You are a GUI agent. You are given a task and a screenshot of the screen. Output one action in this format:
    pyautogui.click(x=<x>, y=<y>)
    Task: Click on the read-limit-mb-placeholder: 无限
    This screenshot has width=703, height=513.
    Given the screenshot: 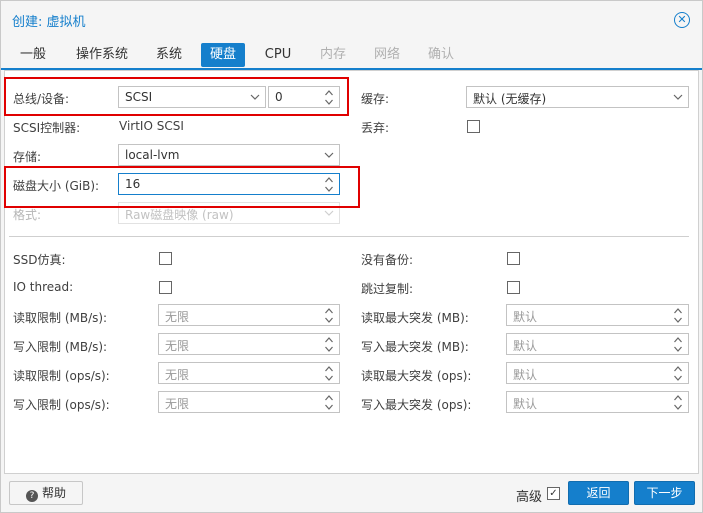 What is the action you would take?
    pyautogui.click(x=177, y=317)
    